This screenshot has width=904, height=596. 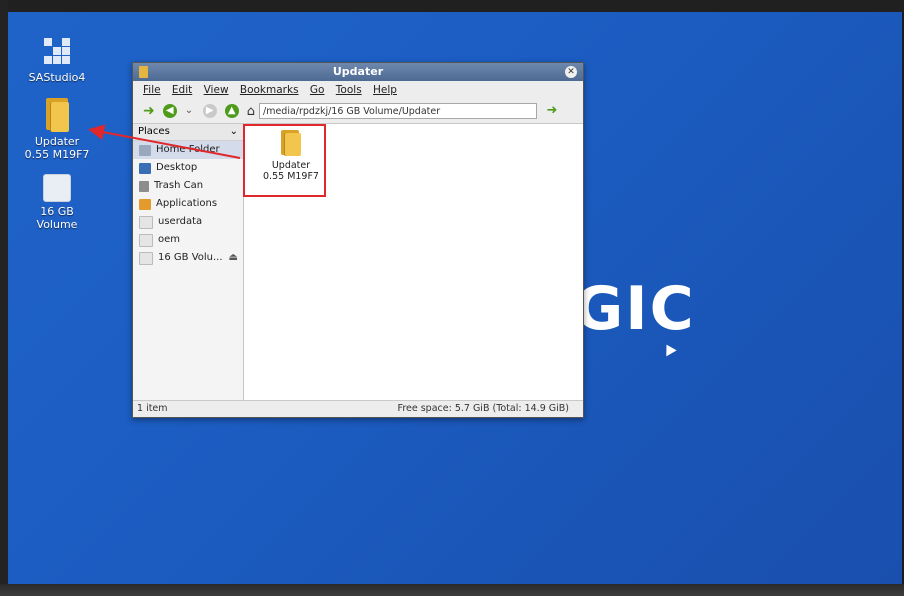 What do you see at coordinates (452, 590) in the screenshot?
I see `screen-bezel-bottom` at bounding box center [452, 590].